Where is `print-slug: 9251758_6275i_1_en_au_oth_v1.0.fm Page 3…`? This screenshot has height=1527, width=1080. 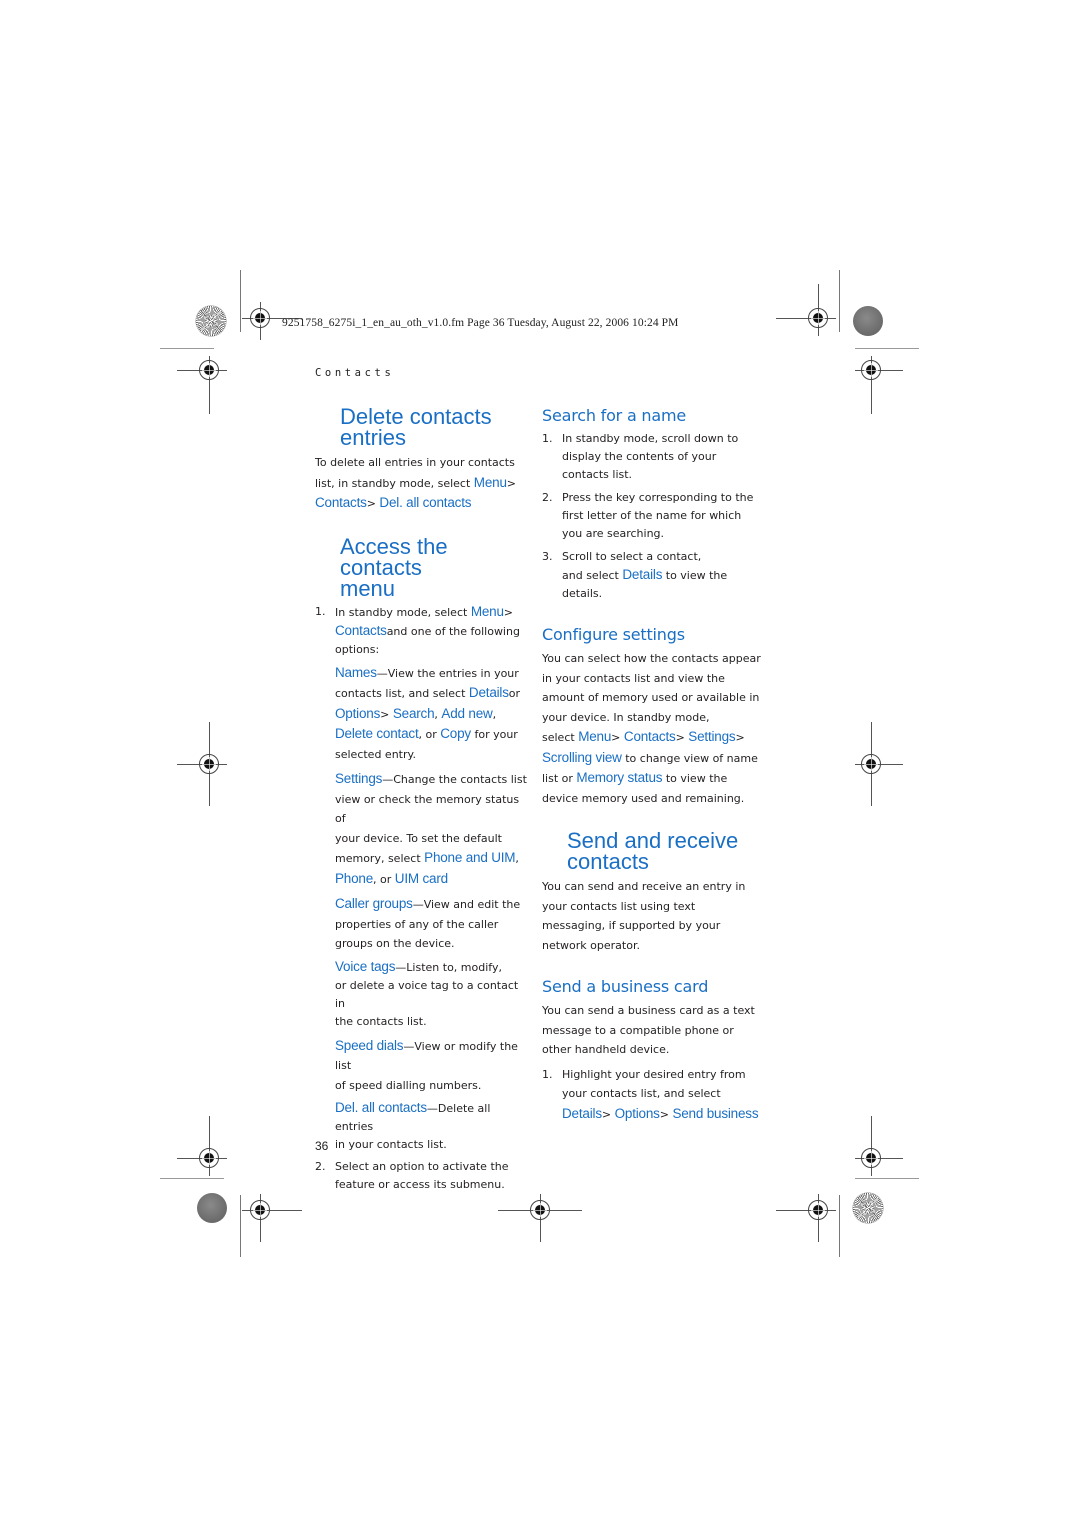
print-slug: 9251758_6275i_1_en_au_oth_v1.0.fm Page 3… is located at coordinates (480, 323).